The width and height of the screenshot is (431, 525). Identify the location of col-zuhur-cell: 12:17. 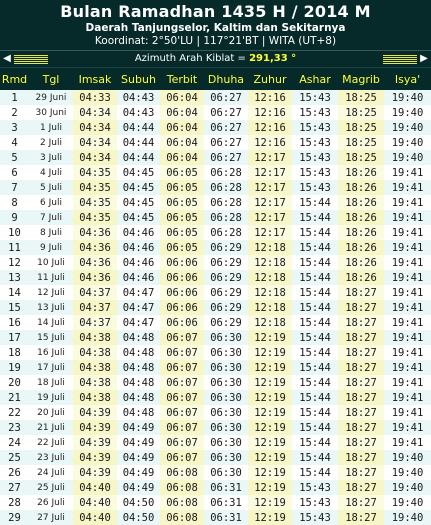
(270, 217).